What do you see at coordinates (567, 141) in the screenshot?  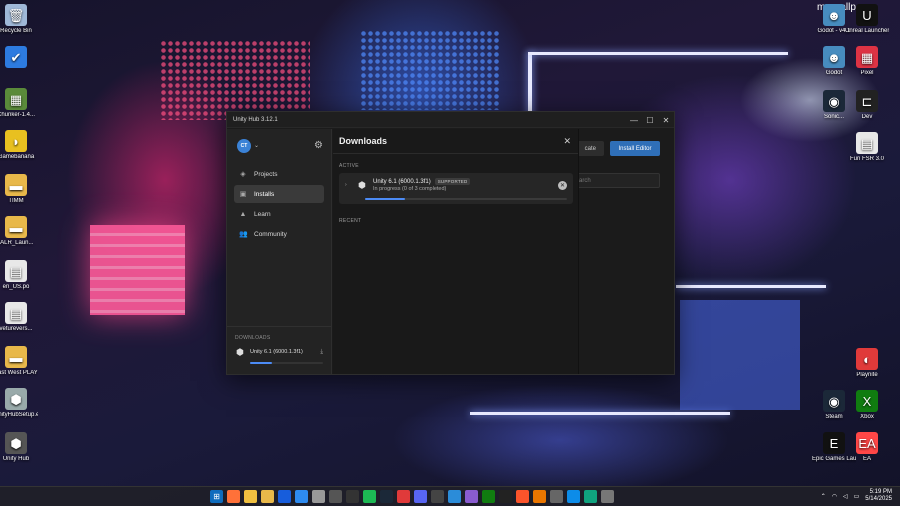 I see `close-icon: ✕` at bounding box center [567, 141].